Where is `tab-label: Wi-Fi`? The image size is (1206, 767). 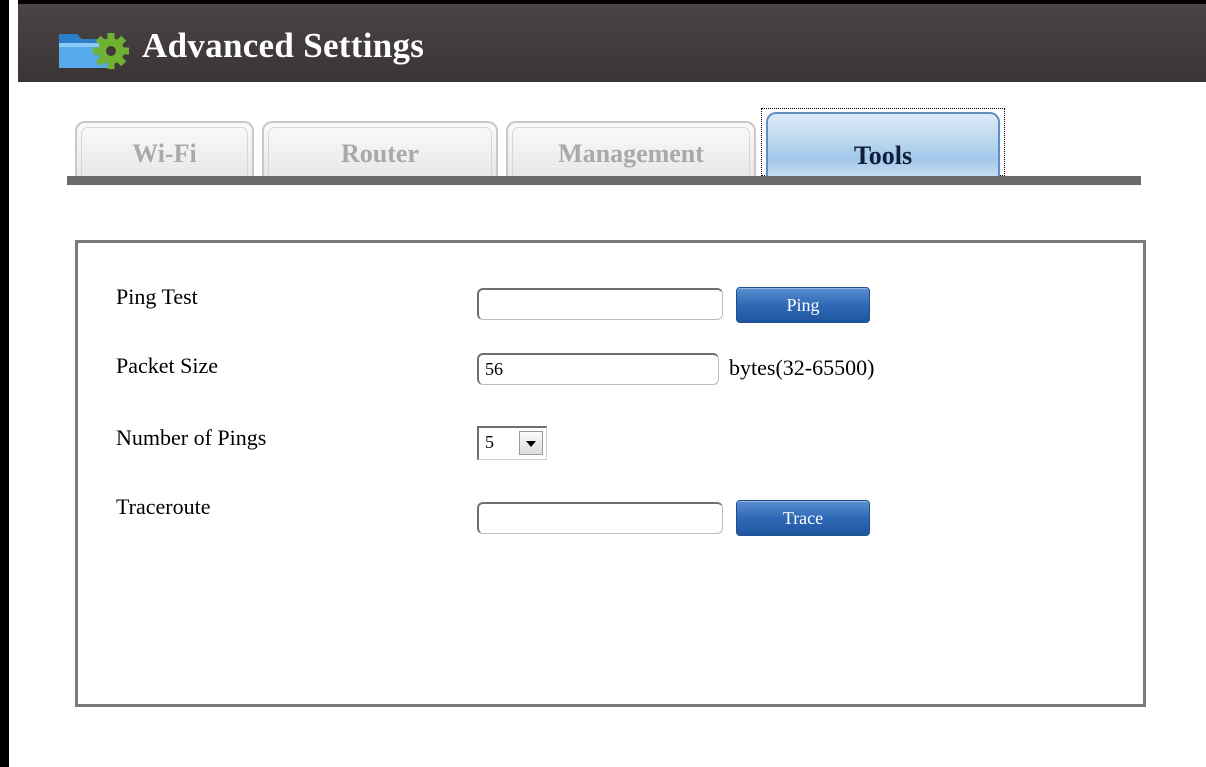 tab-label: Wi-Fi is located at coordinates (164, 153).